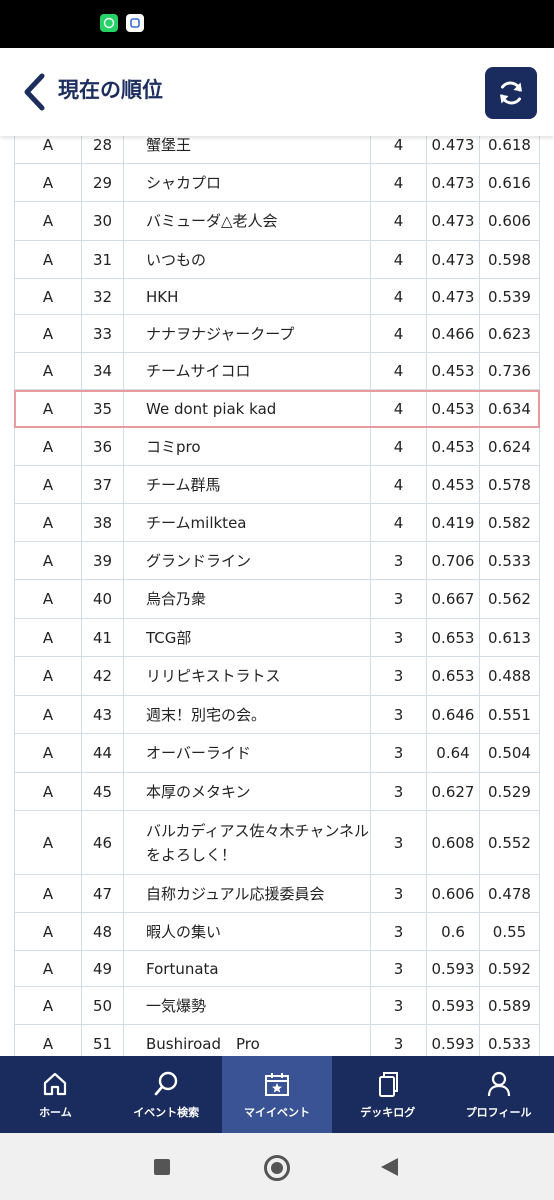 The image size is (554, 1200). What do you see at coordinates (247, 931) in the screenshot?
I see `team-name-cell: 暇人の集い` at bounding box center [247, 931].